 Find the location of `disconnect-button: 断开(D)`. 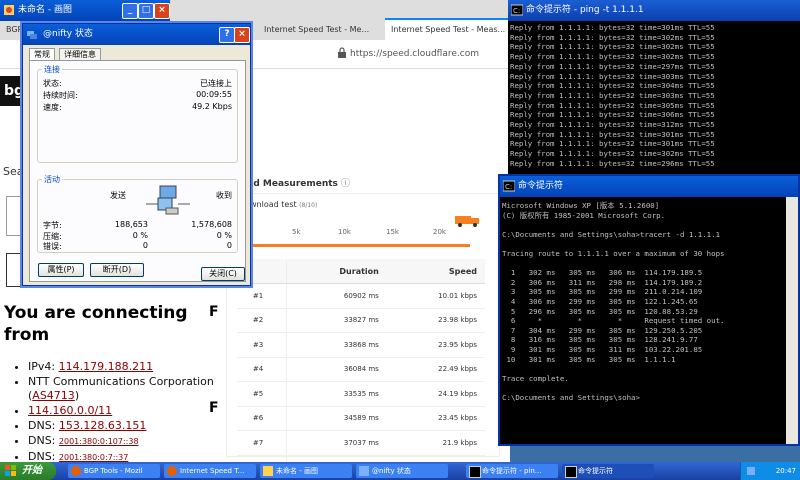

disconnect-button: 断开(D) is located at coordinates (117, 270).